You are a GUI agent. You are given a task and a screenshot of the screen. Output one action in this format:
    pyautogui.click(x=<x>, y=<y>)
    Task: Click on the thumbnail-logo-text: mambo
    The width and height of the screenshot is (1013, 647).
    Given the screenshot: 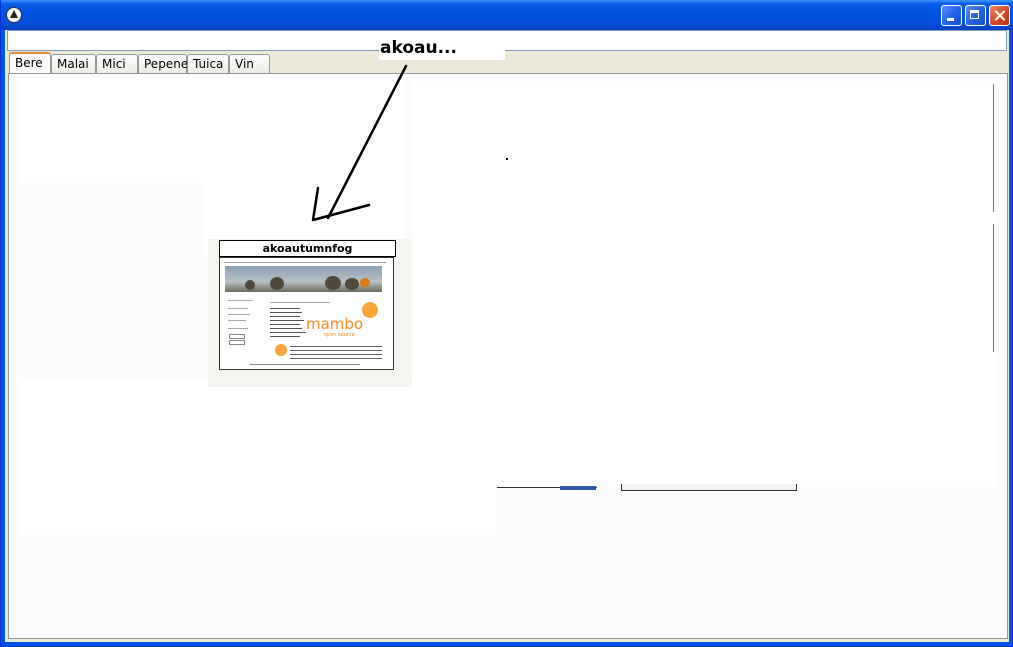 What is the action you would take?
    pyautogui.click(x=335, y=324)
    